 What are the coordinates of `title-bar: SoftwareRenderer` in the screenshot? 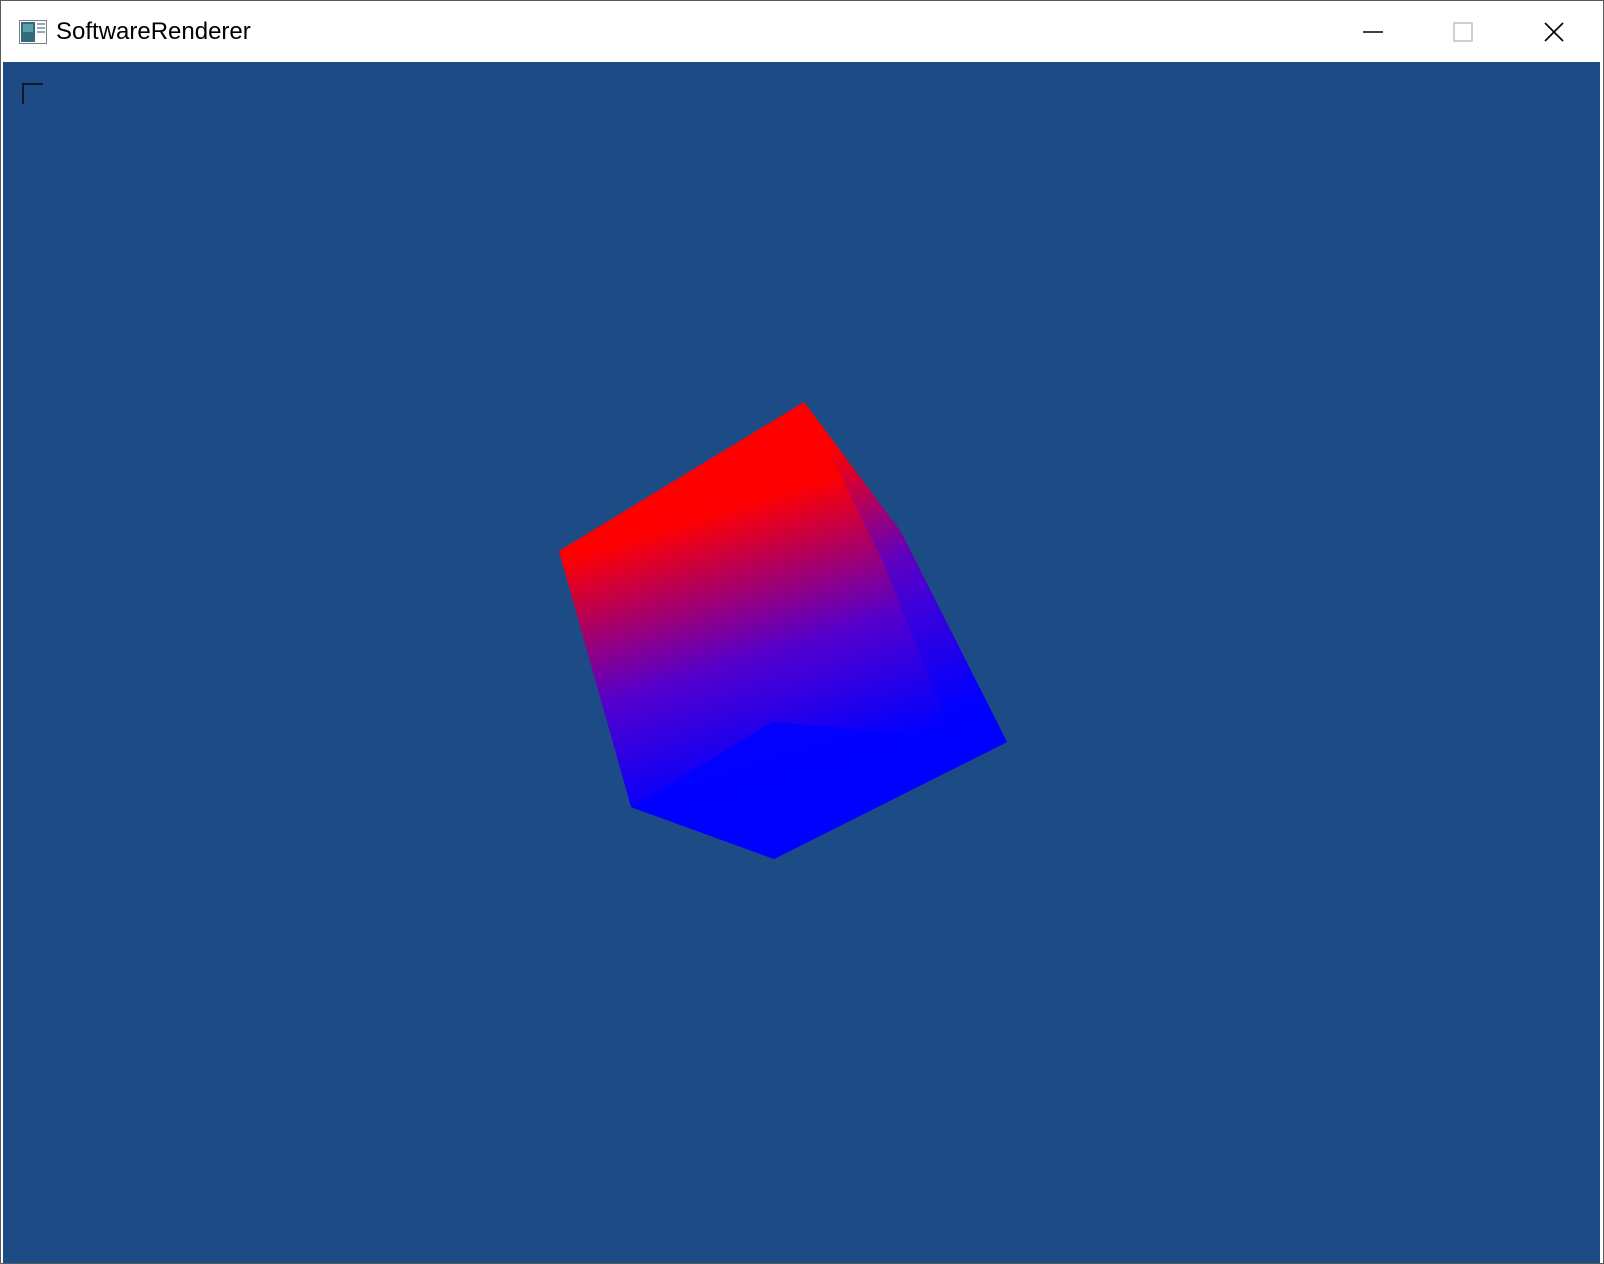 It's located at (802, 31).